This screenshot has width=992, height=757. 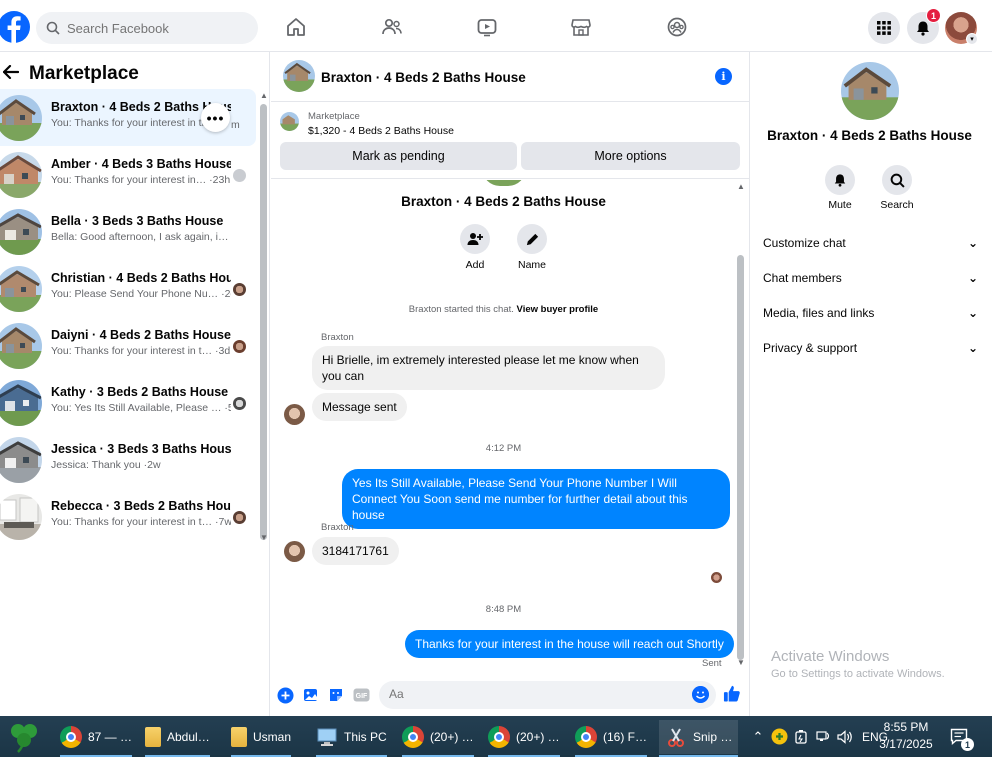 I want to click on taskbar-label: This PC, so click(x=365, y=737).